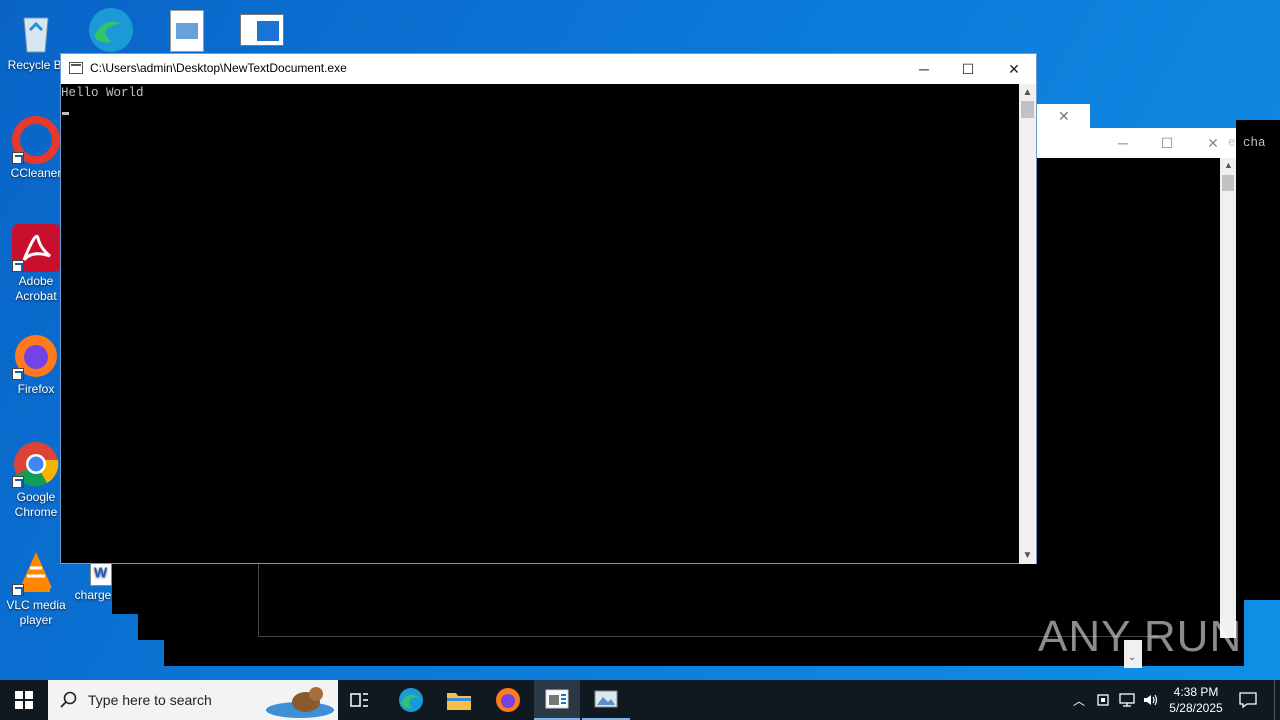 This screenshot has height=720, width=1280. I want to click on image-viewer-icon, so click(606, 699).